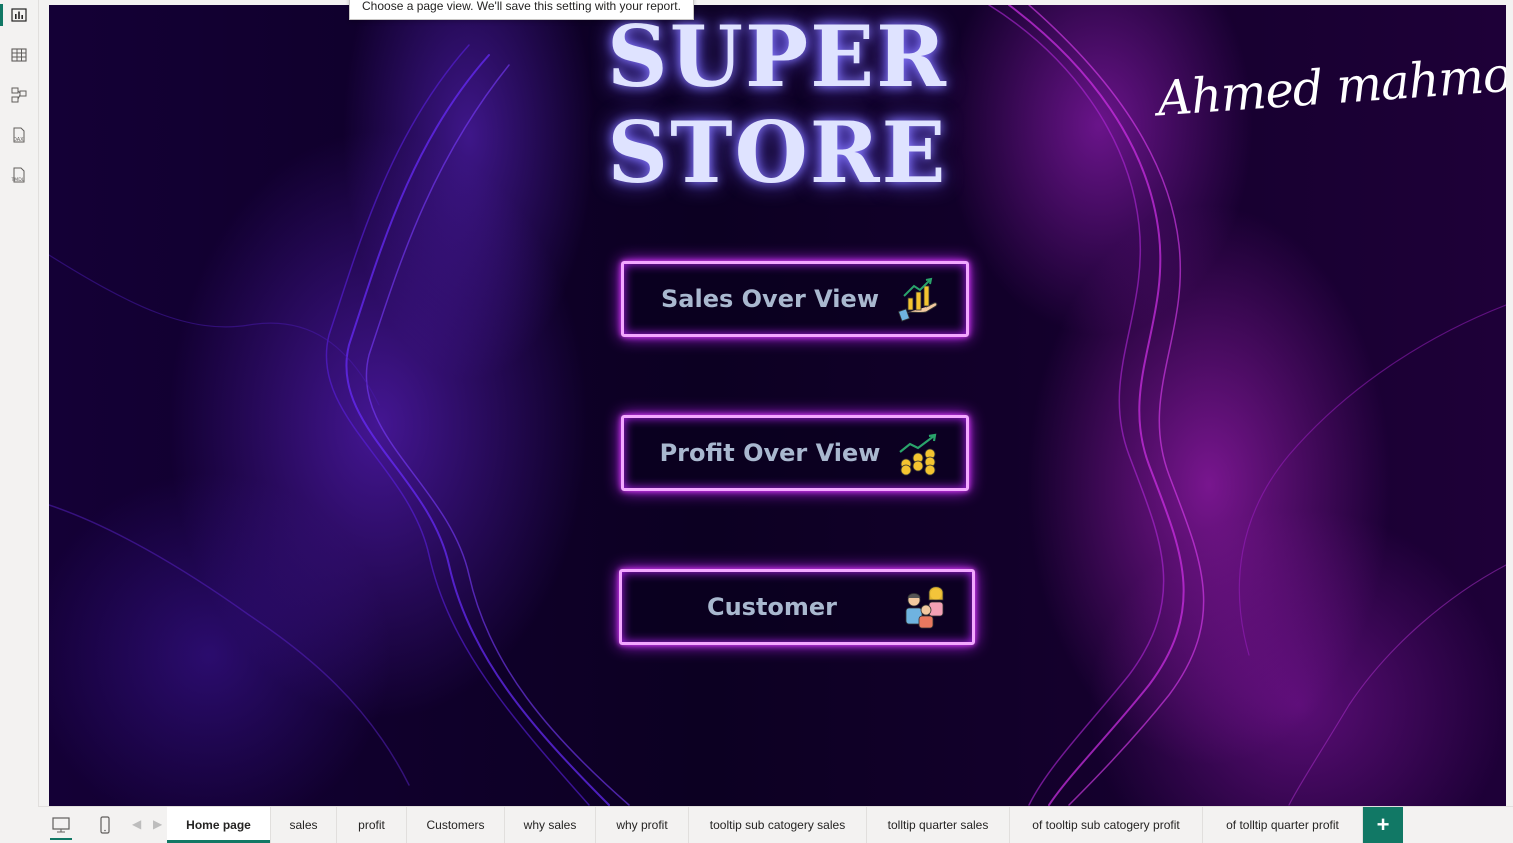 The image size is (1513, 843). What do you see at coordinates (642, 825) in the screenshot?
I see `tab-why-profit: why profit` at bounding box center [642, 825].